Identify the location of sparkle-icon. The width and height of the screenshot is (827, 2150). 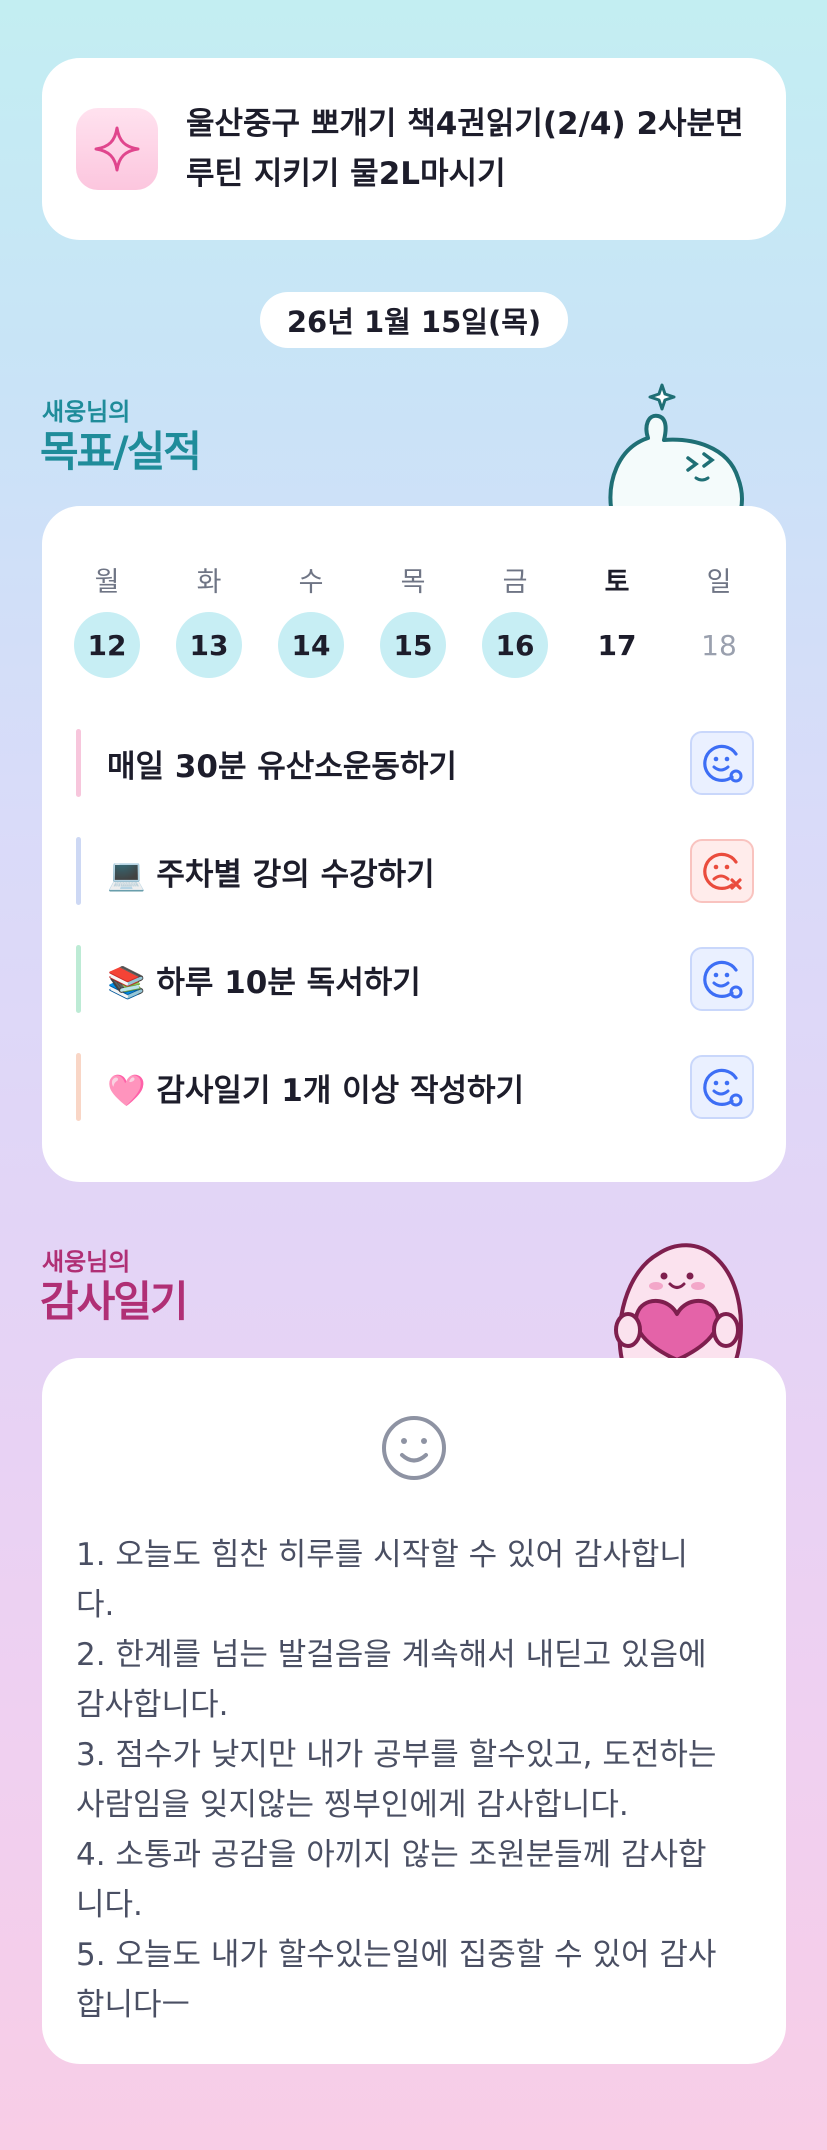
(117, 149).